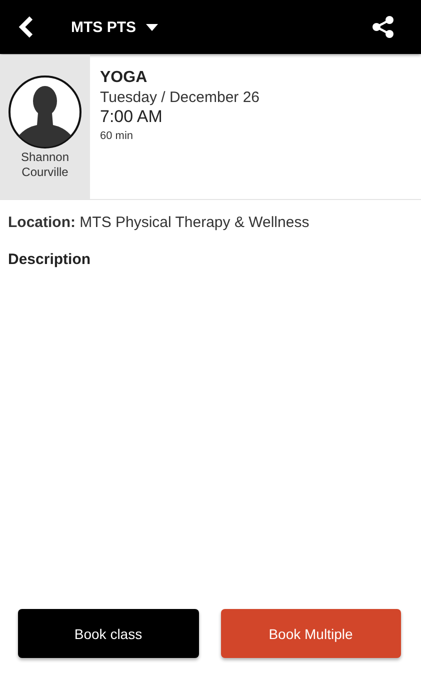  I want to click on book-button: Book class, so click(108, 633).